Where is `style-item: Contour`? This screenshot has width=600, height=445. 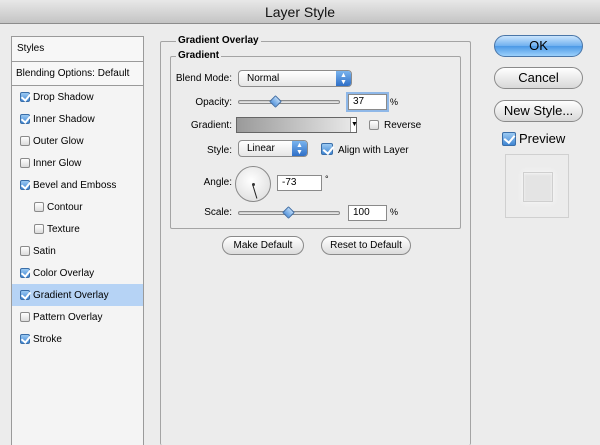 style-item: Contour is located at coordinates (77, 207).